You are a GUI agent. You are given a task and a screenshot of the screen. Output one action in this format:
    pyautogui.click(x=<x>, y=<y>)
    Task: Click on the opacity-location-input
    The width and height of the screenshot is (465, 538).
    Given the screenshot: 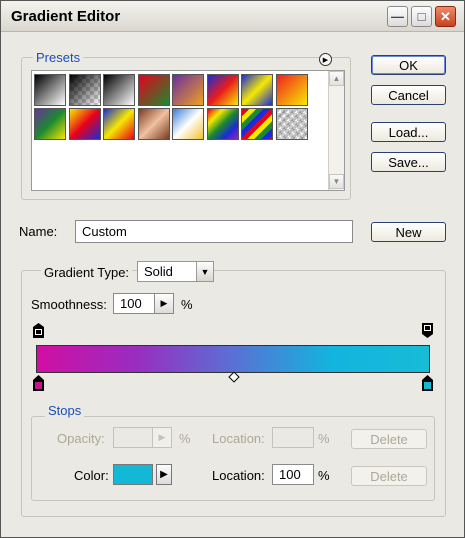 What is the action you would take?
    pyautogui.click(x=293, y=437)
    